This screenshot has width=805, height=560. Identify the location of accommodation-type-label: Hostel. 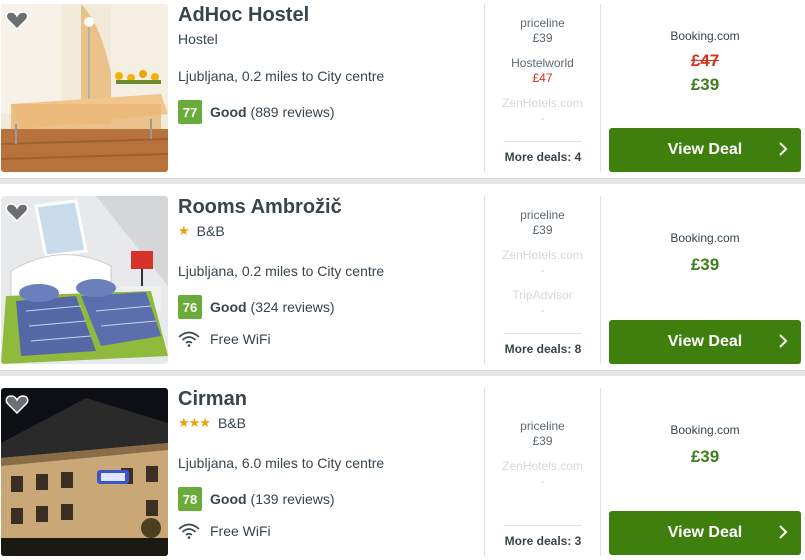
(198, 39).